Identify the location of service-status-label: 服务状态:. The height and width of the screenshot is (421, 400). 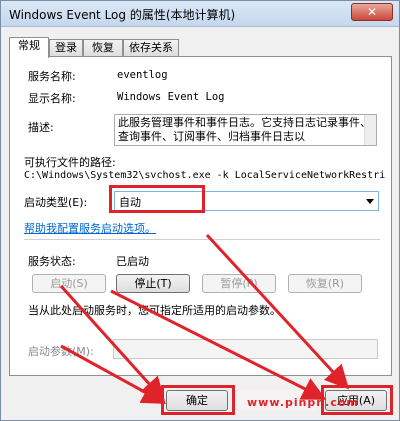
(52, 261).